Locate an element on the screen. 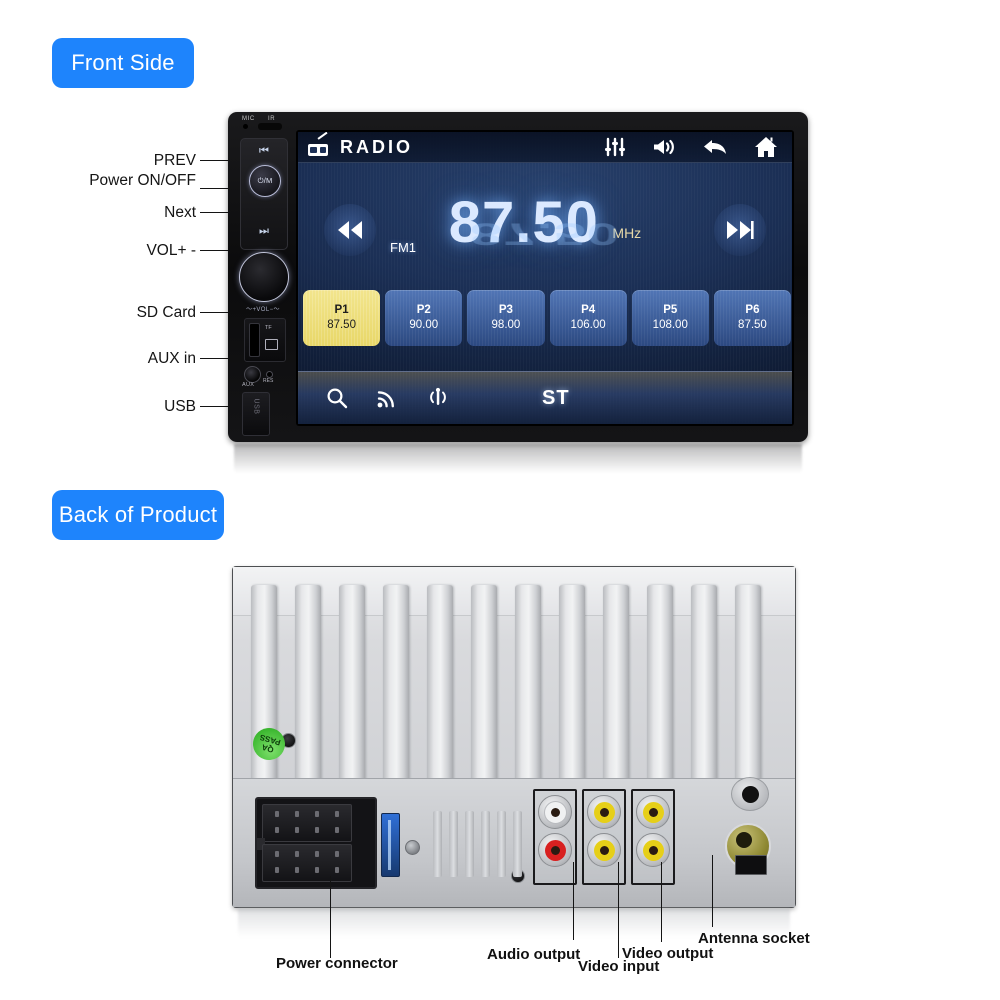 This screenshot has width=1000, height=1000. video-output-jack-group is located at coordinates (653, 837).